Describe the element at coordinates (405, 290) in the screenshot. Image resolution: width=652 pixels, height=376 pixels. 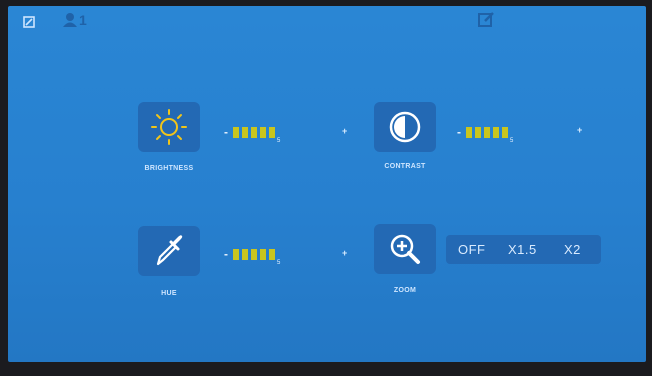
I see `zoom-label: ZOOM` at that location.